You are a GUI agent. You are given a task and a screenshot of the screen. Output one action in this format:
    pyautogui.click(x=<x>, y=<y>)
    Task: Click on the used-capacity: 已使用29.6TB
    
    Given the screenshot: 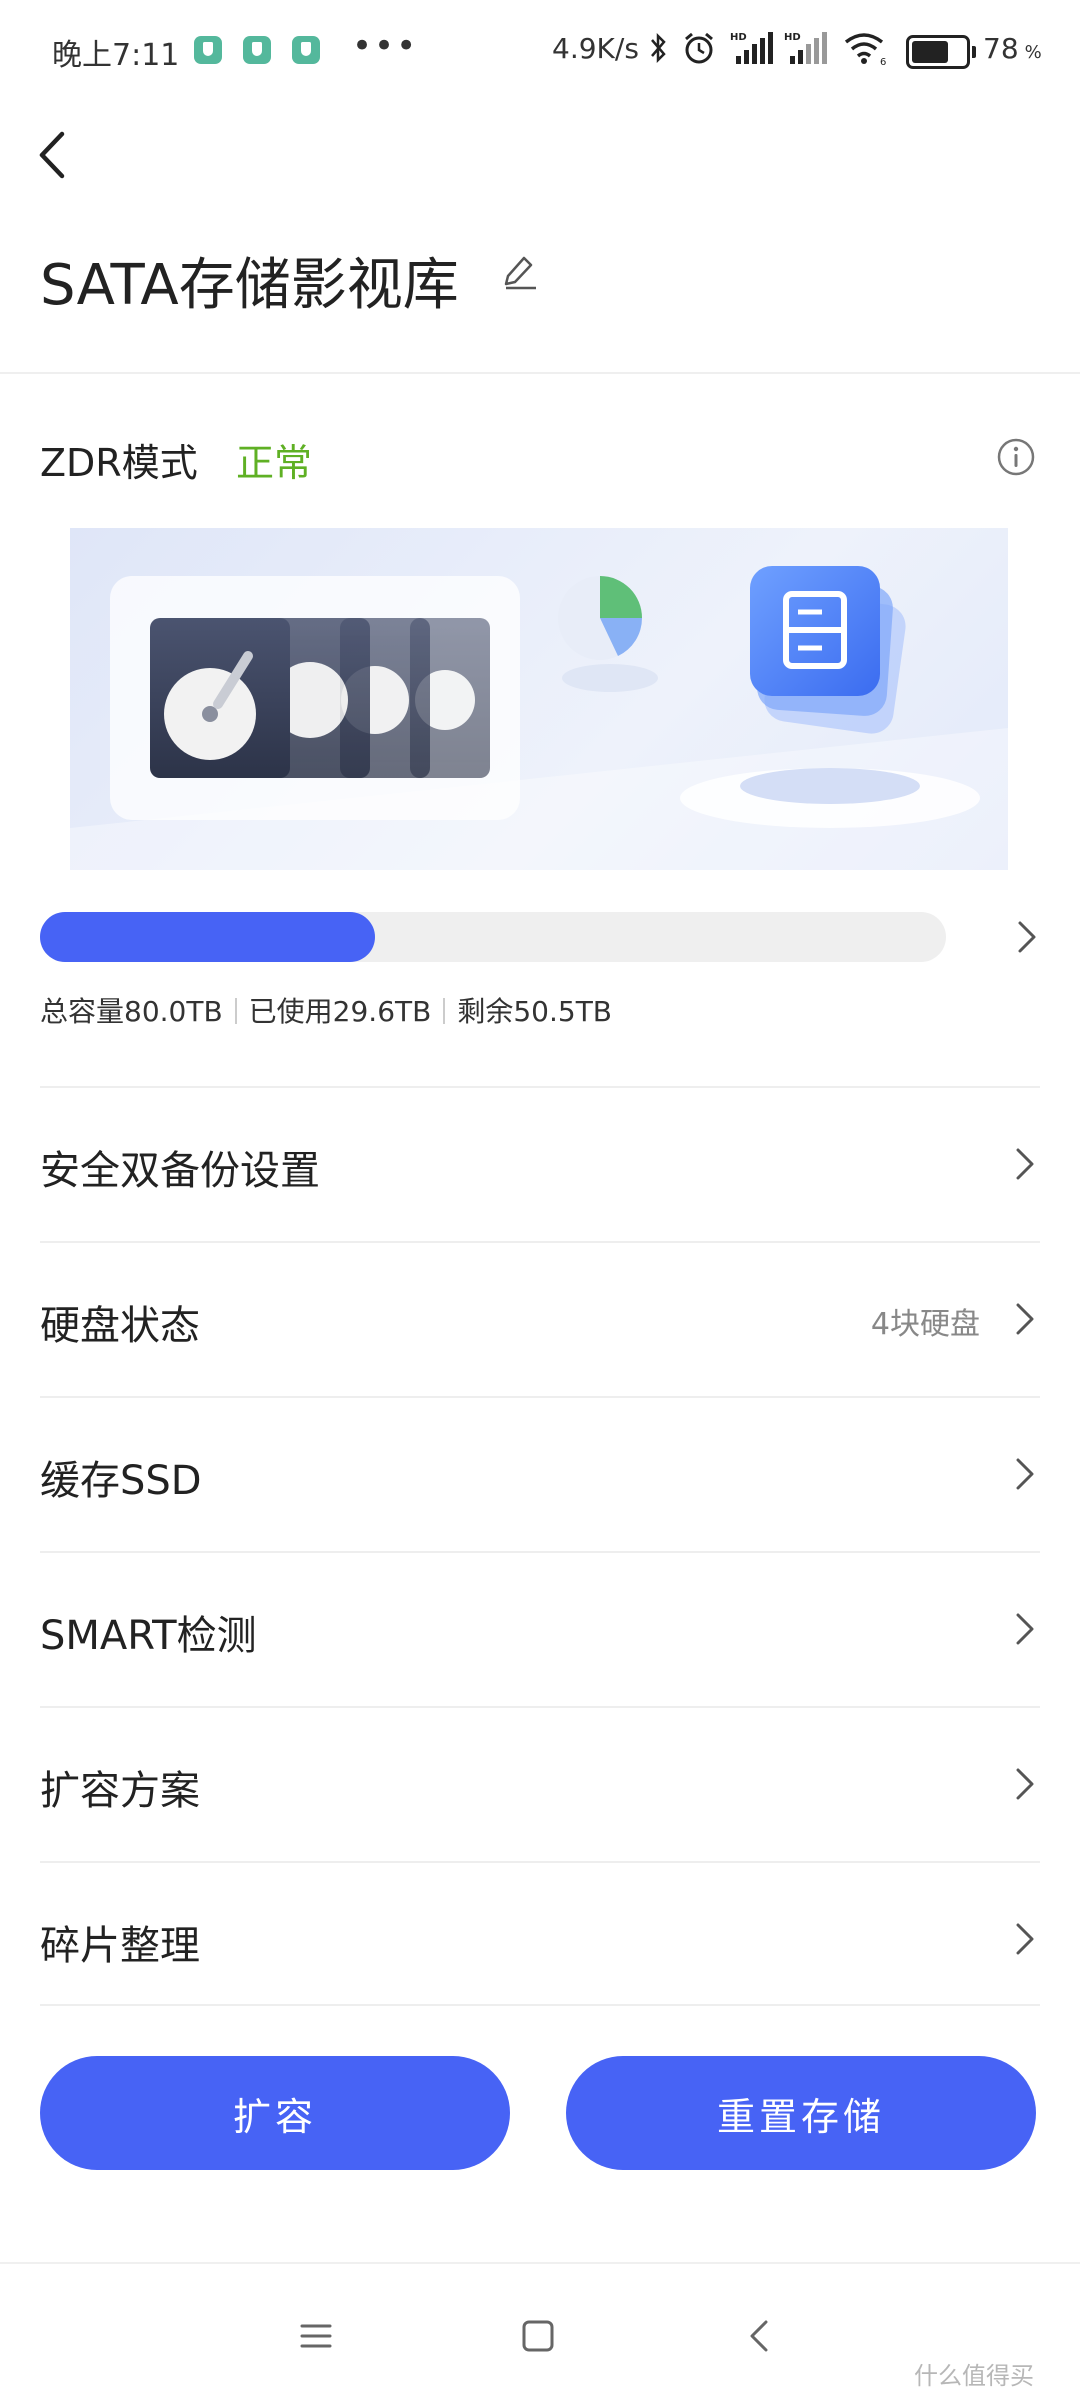 What is the action you would take?
    pyautogui.click(x=340, y=1011)
    